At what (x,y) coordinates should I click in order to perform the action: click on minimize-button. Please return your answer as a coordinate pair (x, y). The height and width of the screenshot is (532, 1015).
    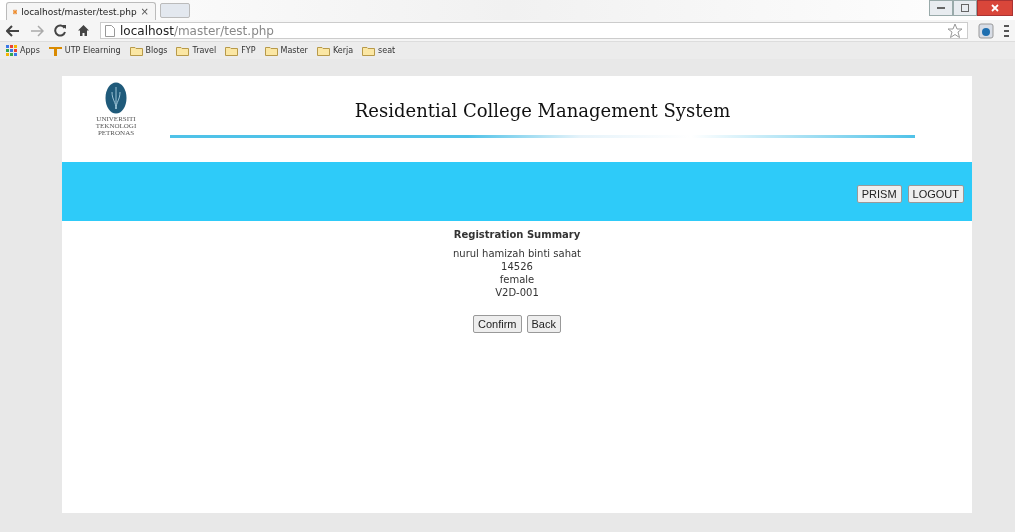
    Looking at the image, I should click on (941, 8).